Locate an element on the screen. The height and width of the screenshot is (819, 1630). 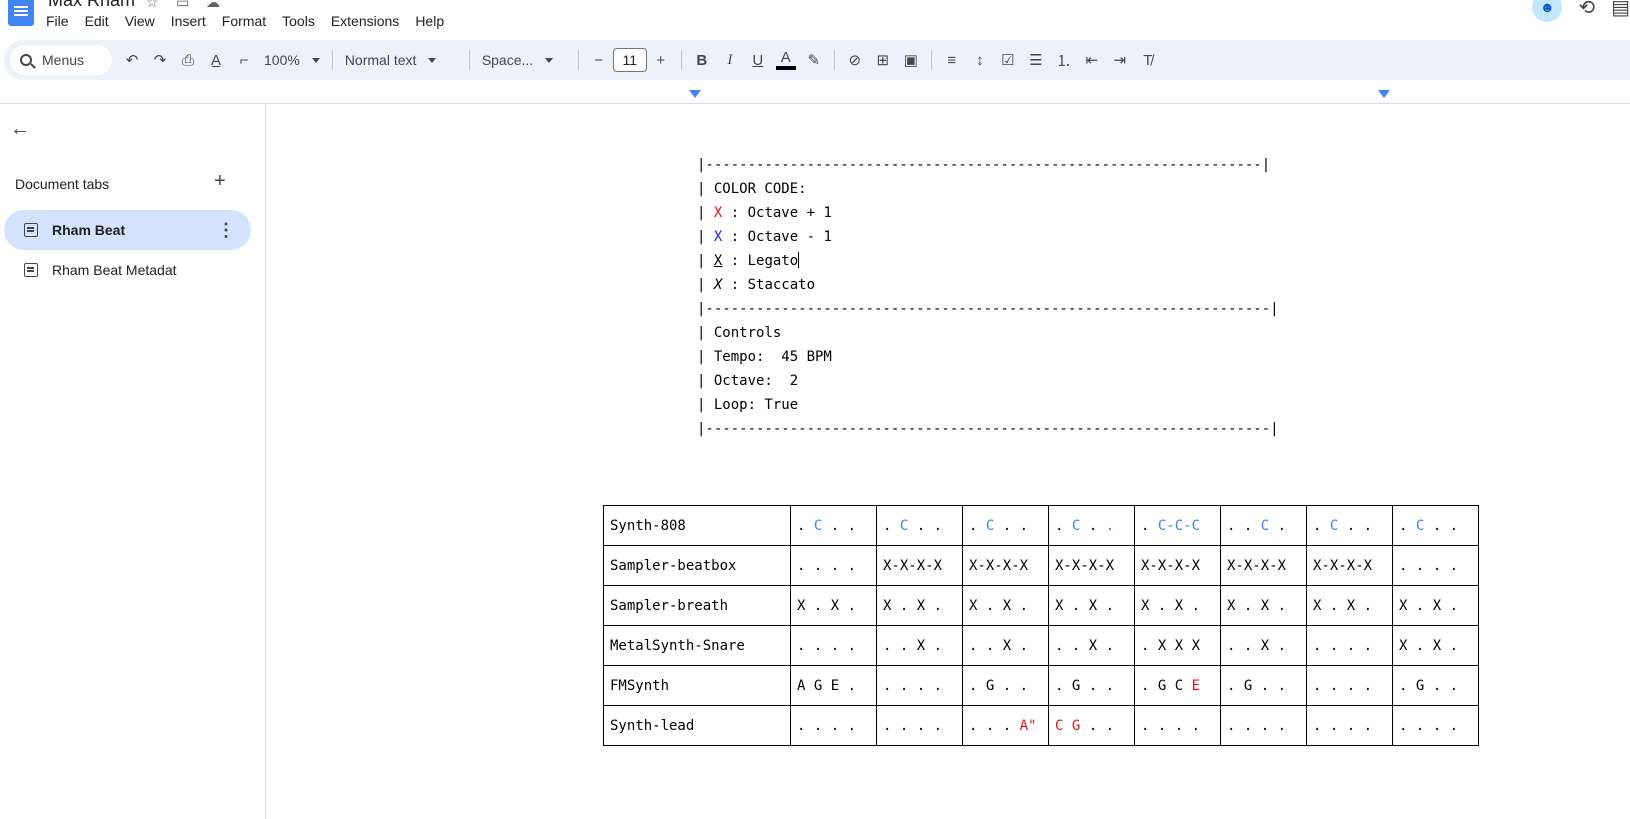
doc-tab-rham-beat-metadat: Rham Beat Metadat is located at coordinates (127, 270).